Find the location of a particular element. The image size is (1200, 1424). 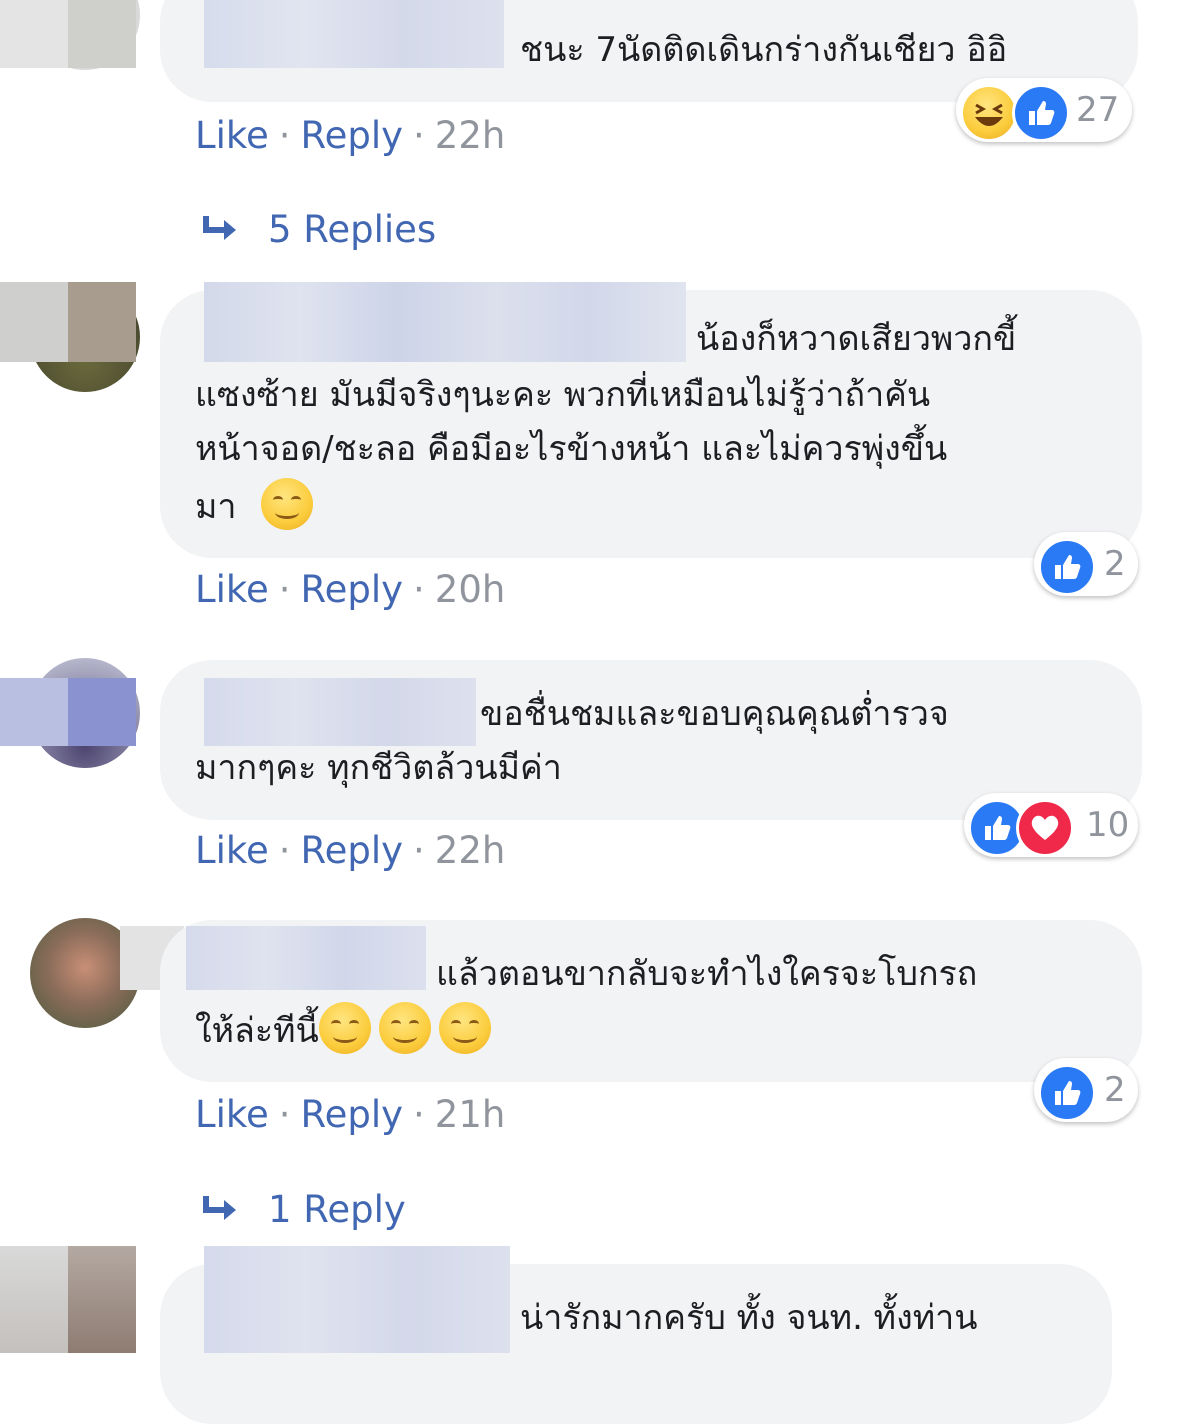

reaction-summary: 27 is located at coordinates (1044, 110).